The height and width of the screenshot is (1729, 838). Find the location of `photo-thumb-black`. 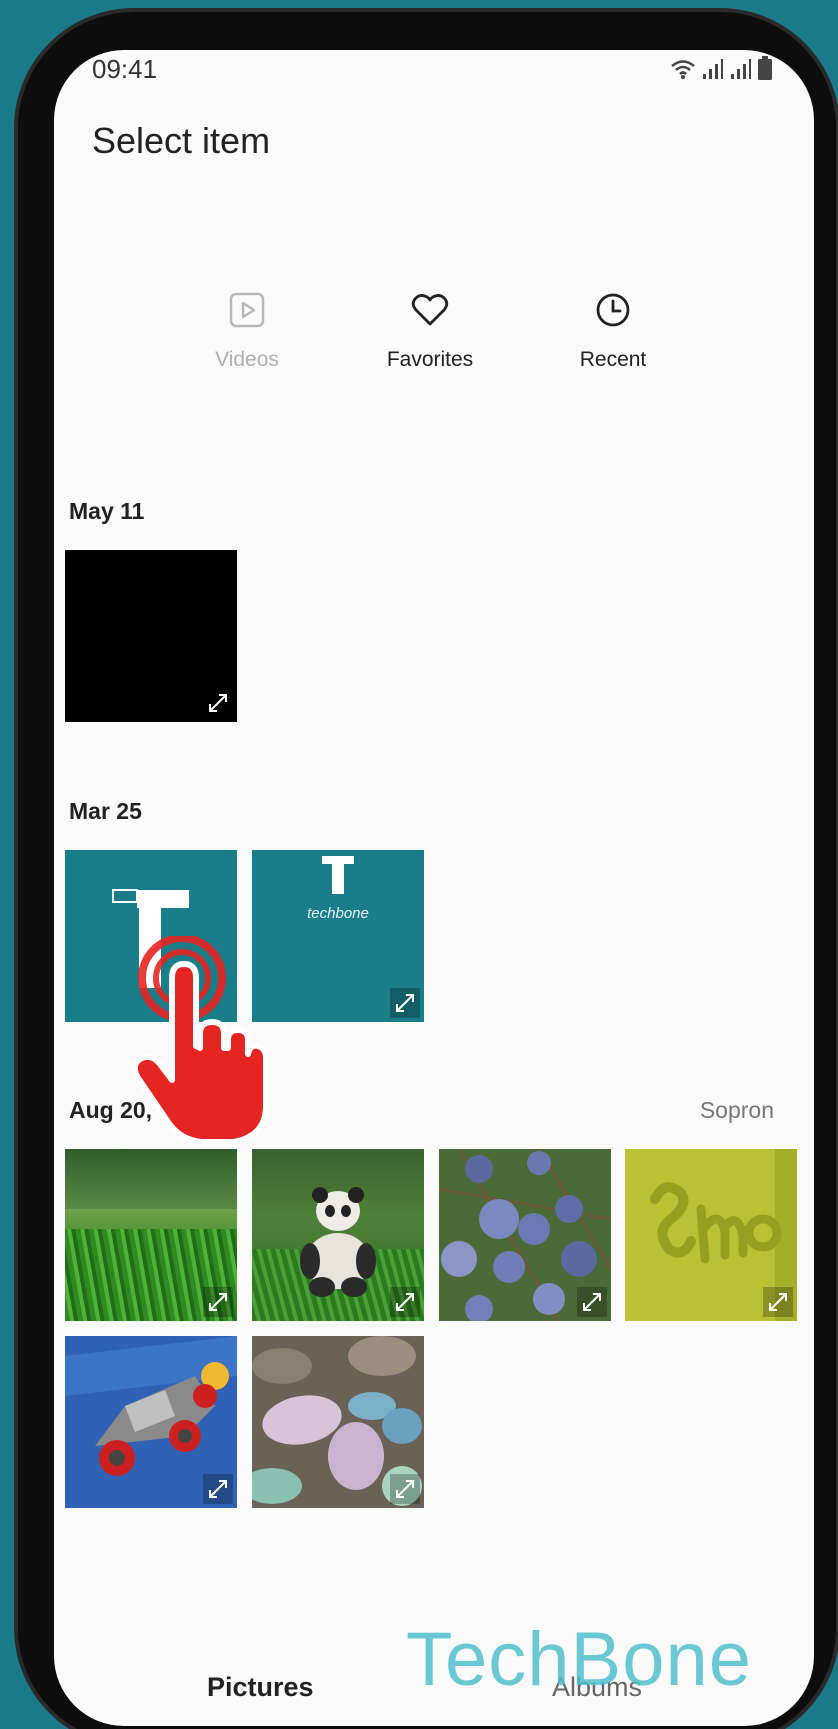

photo-thumb-black is located at coordinates (151, 636).